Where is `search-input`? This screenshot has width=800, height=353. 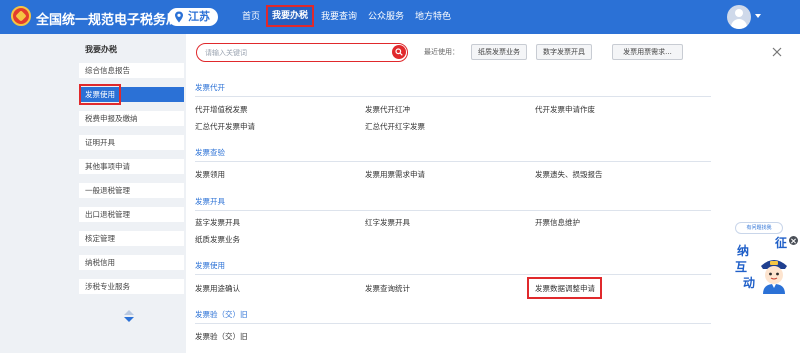 search-input is located at coordinates (295, 52).